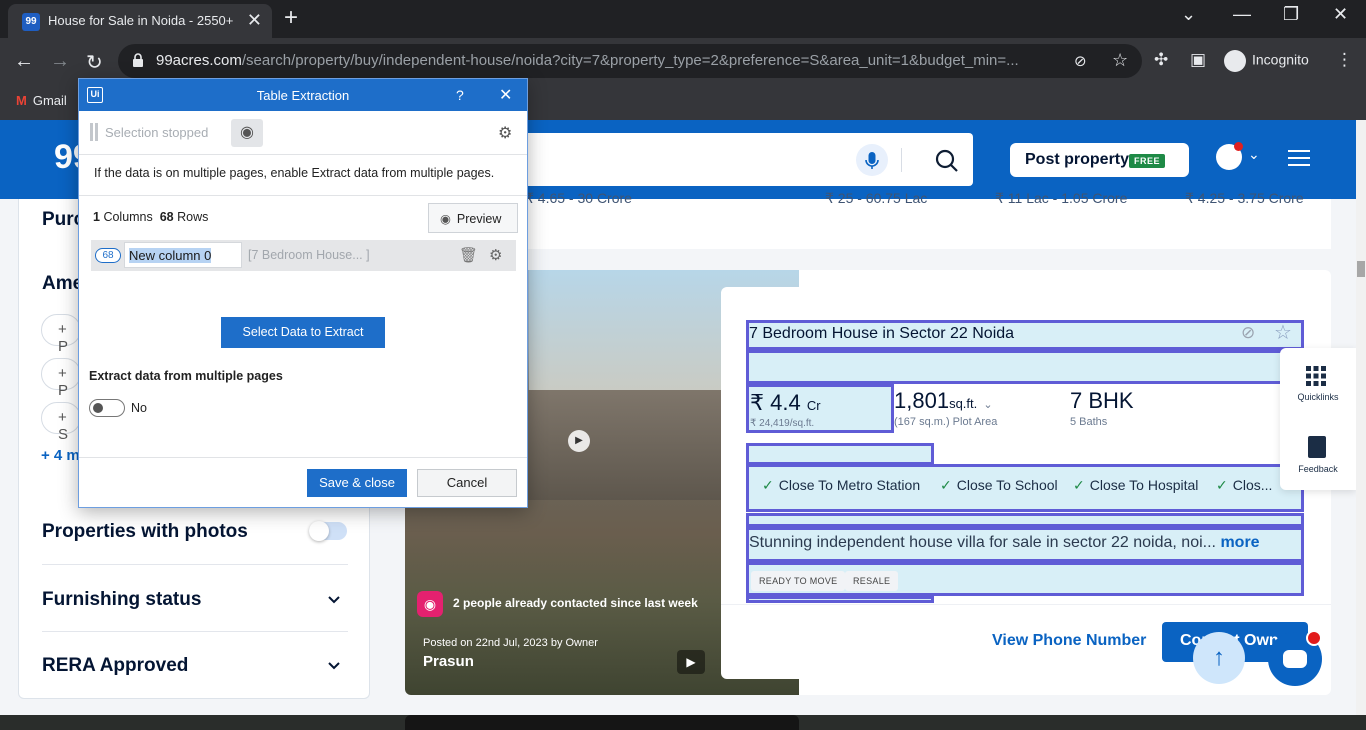  I want to click on bookmark-star-icon: ☆, so click(1120, 60).